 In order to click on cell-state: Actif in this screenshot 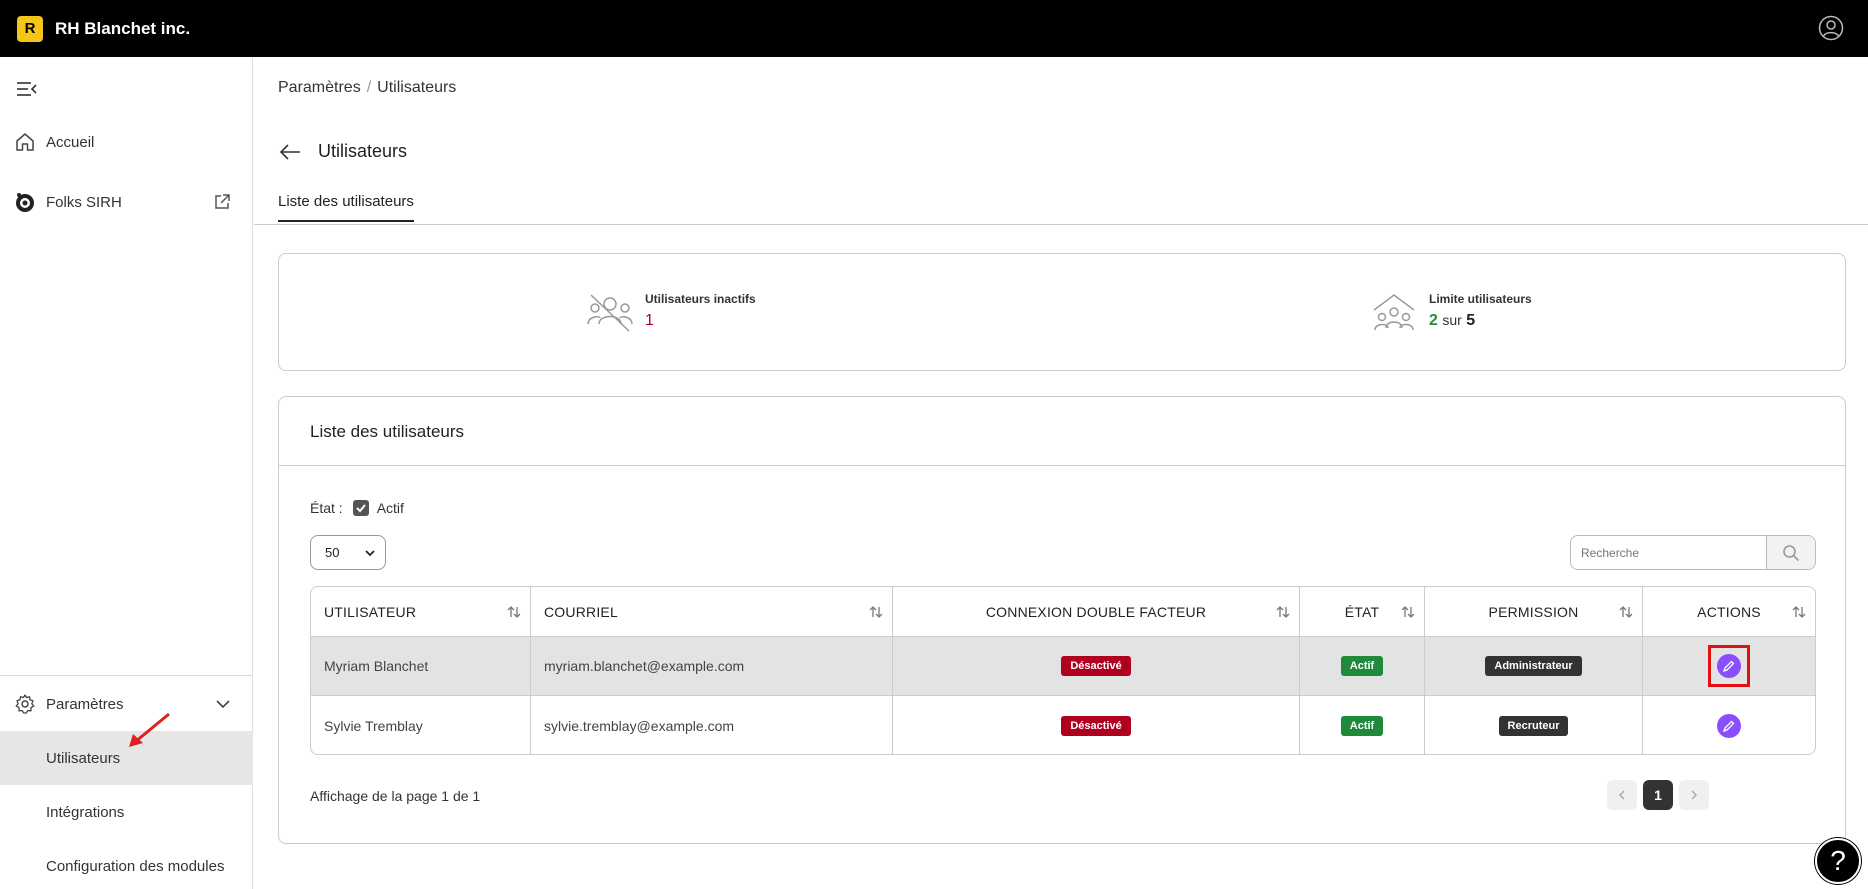, I will do `click(1362, 725)`.